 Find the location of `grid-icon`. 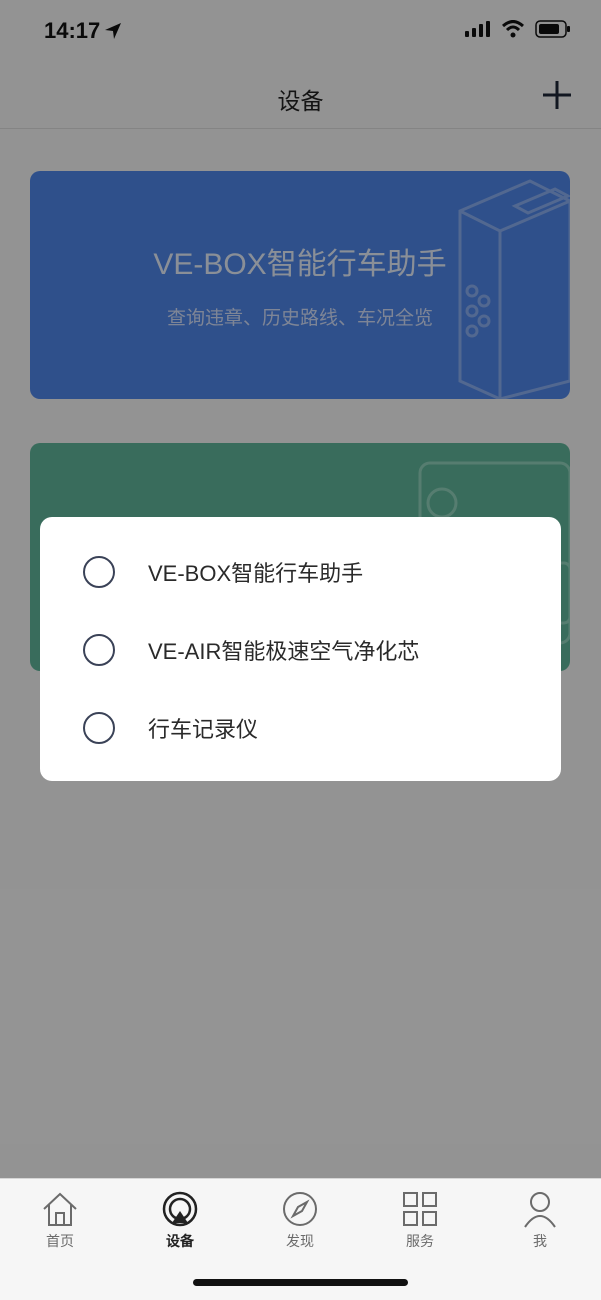

grid-icon is located at coordinates (420, 1209).